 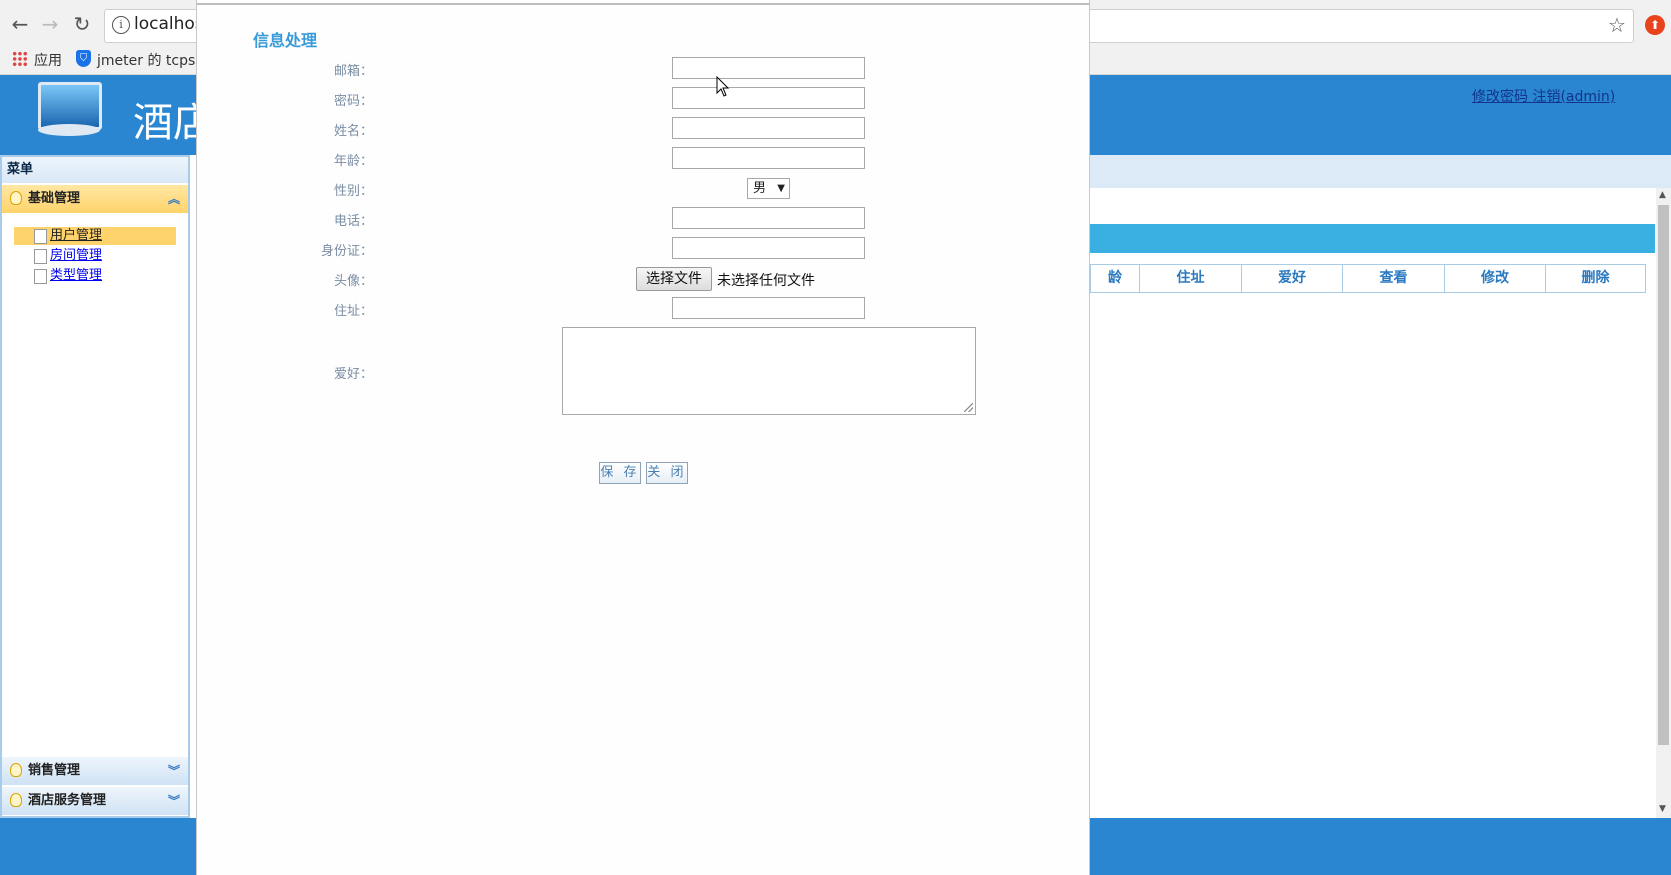 I want to click on save-button: 保 存, so click(x=620, y=473).